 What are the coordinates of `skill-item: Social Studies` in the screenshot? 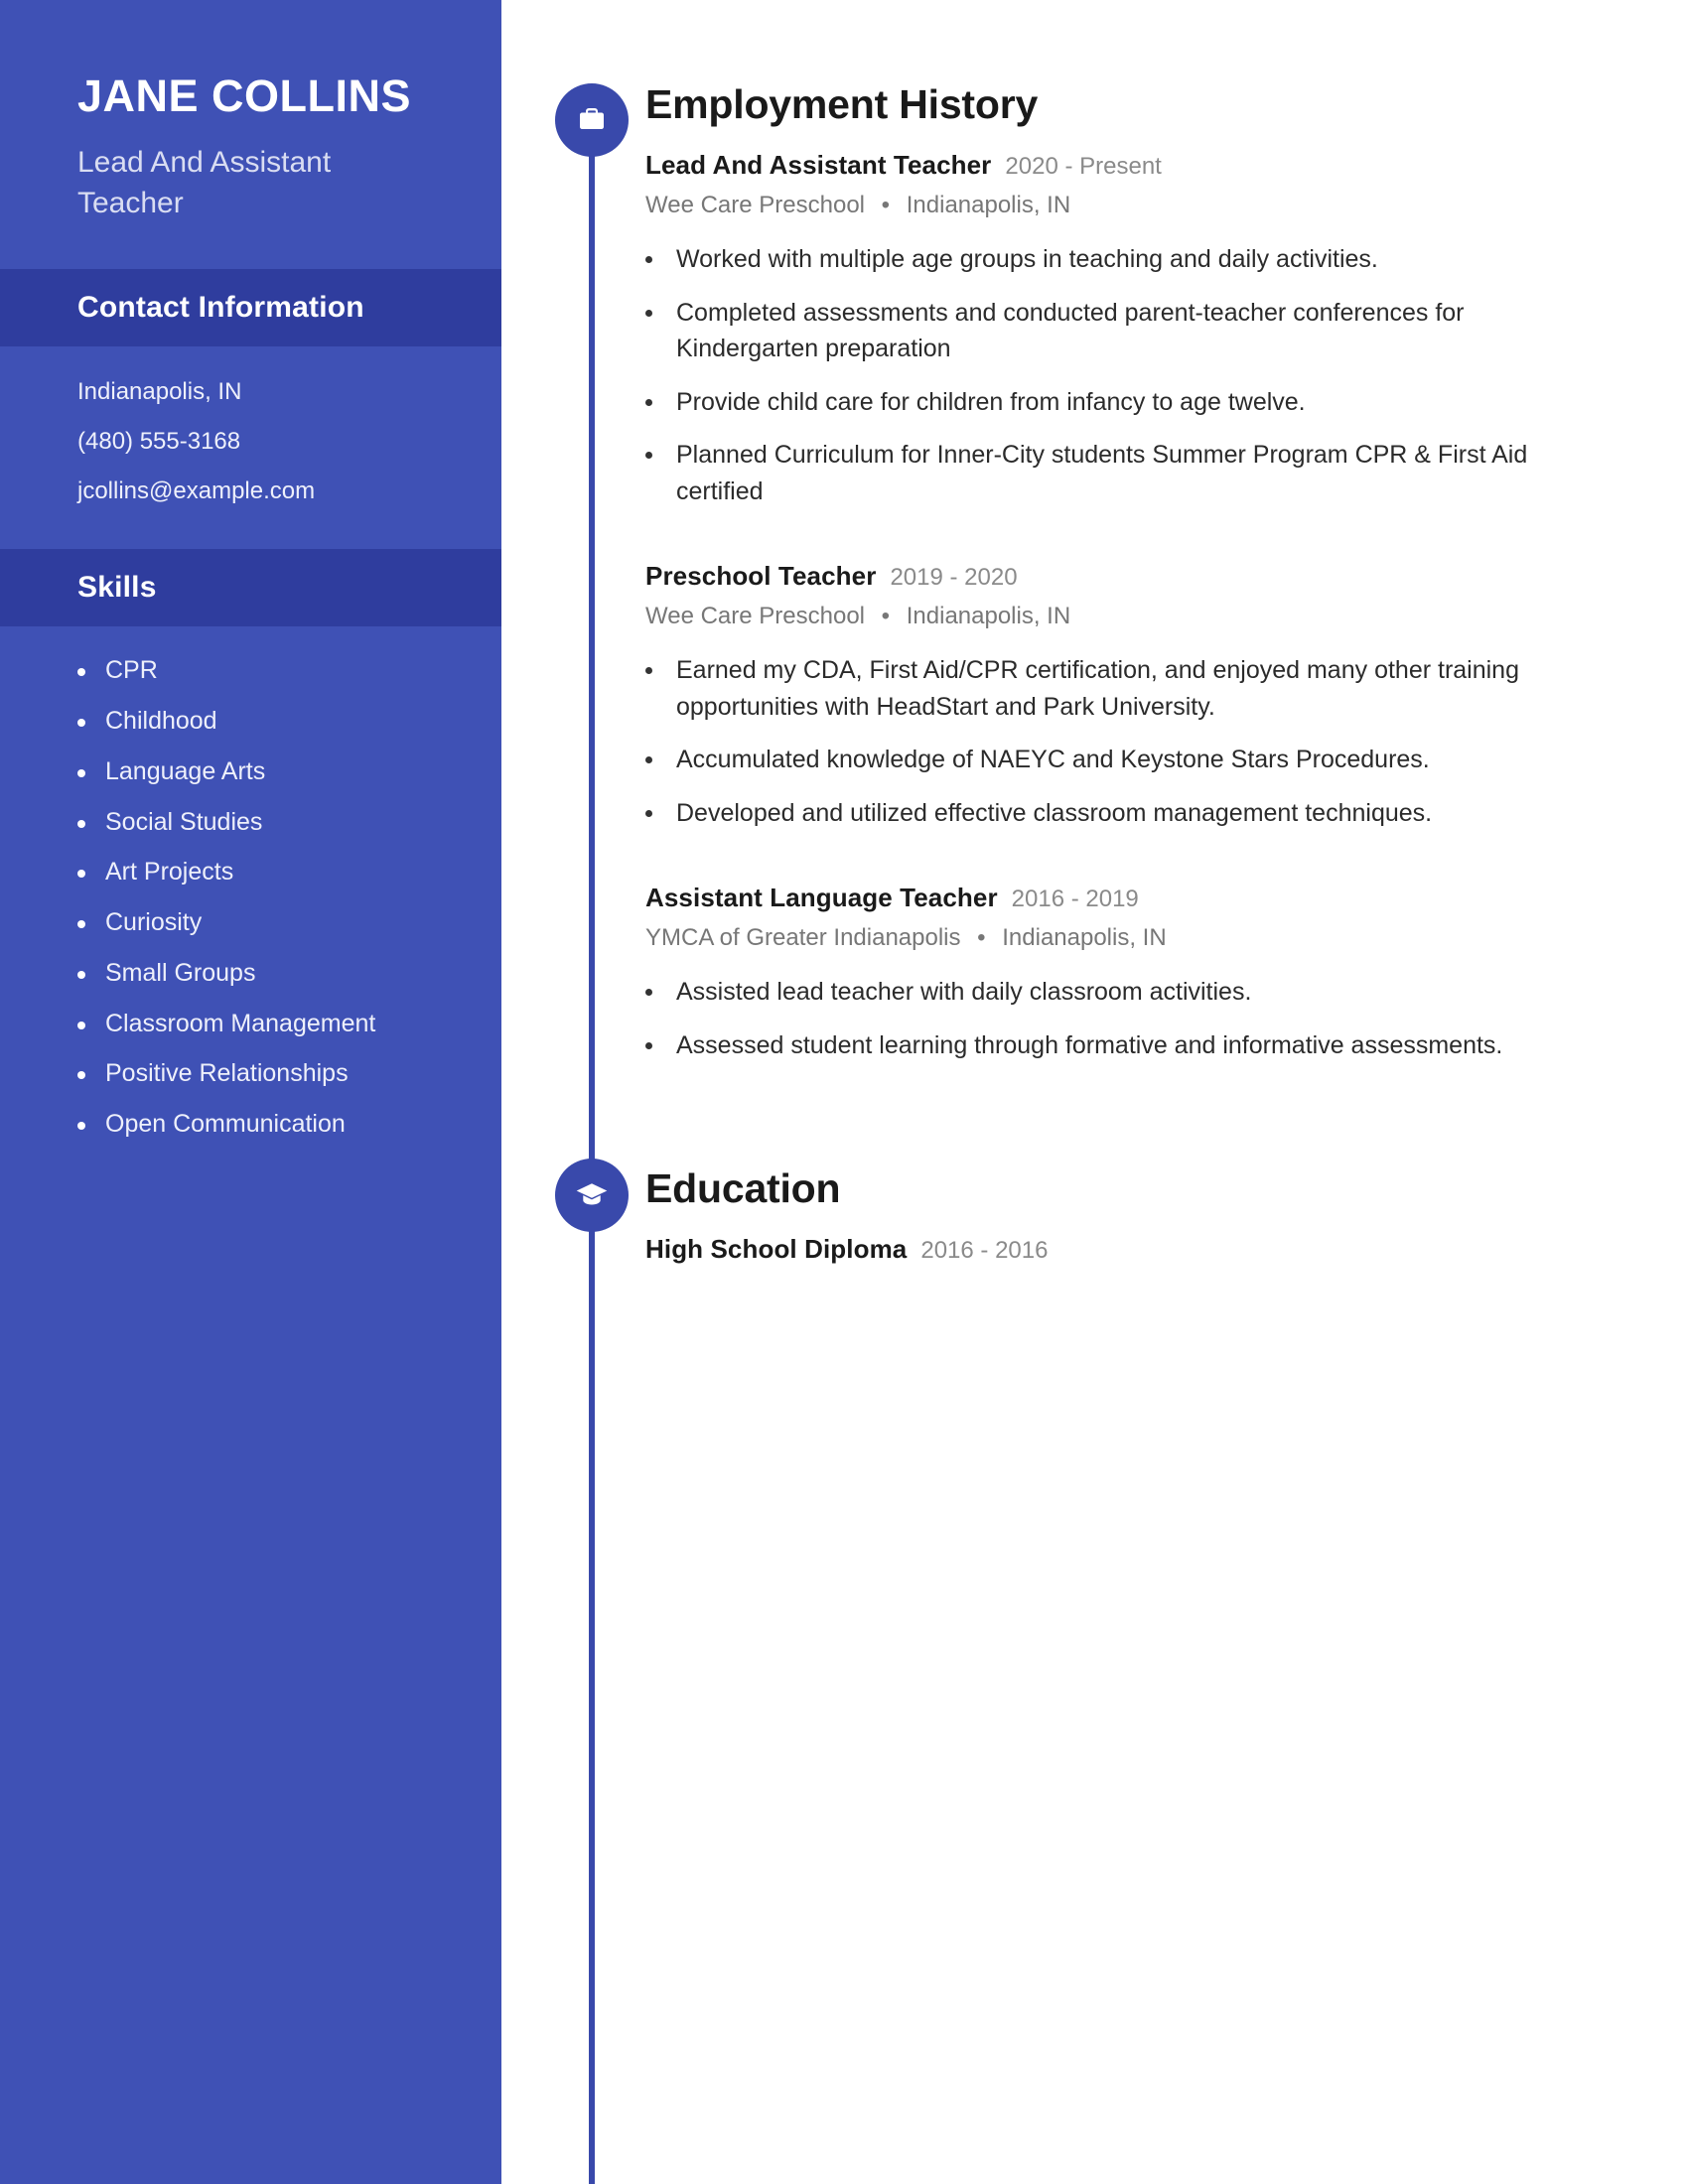 It's located at (269, 822).